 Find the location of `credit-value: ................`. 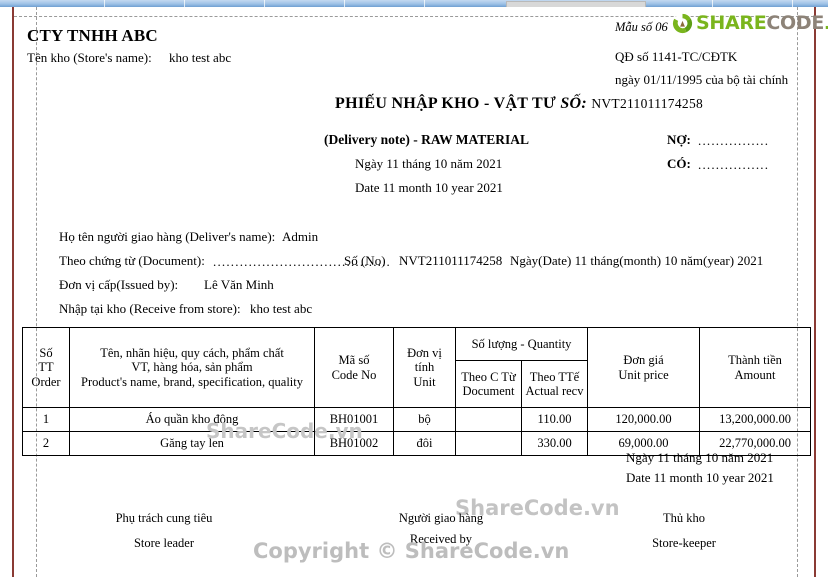

credit-value: ................ is located at coordinates (734, 164).